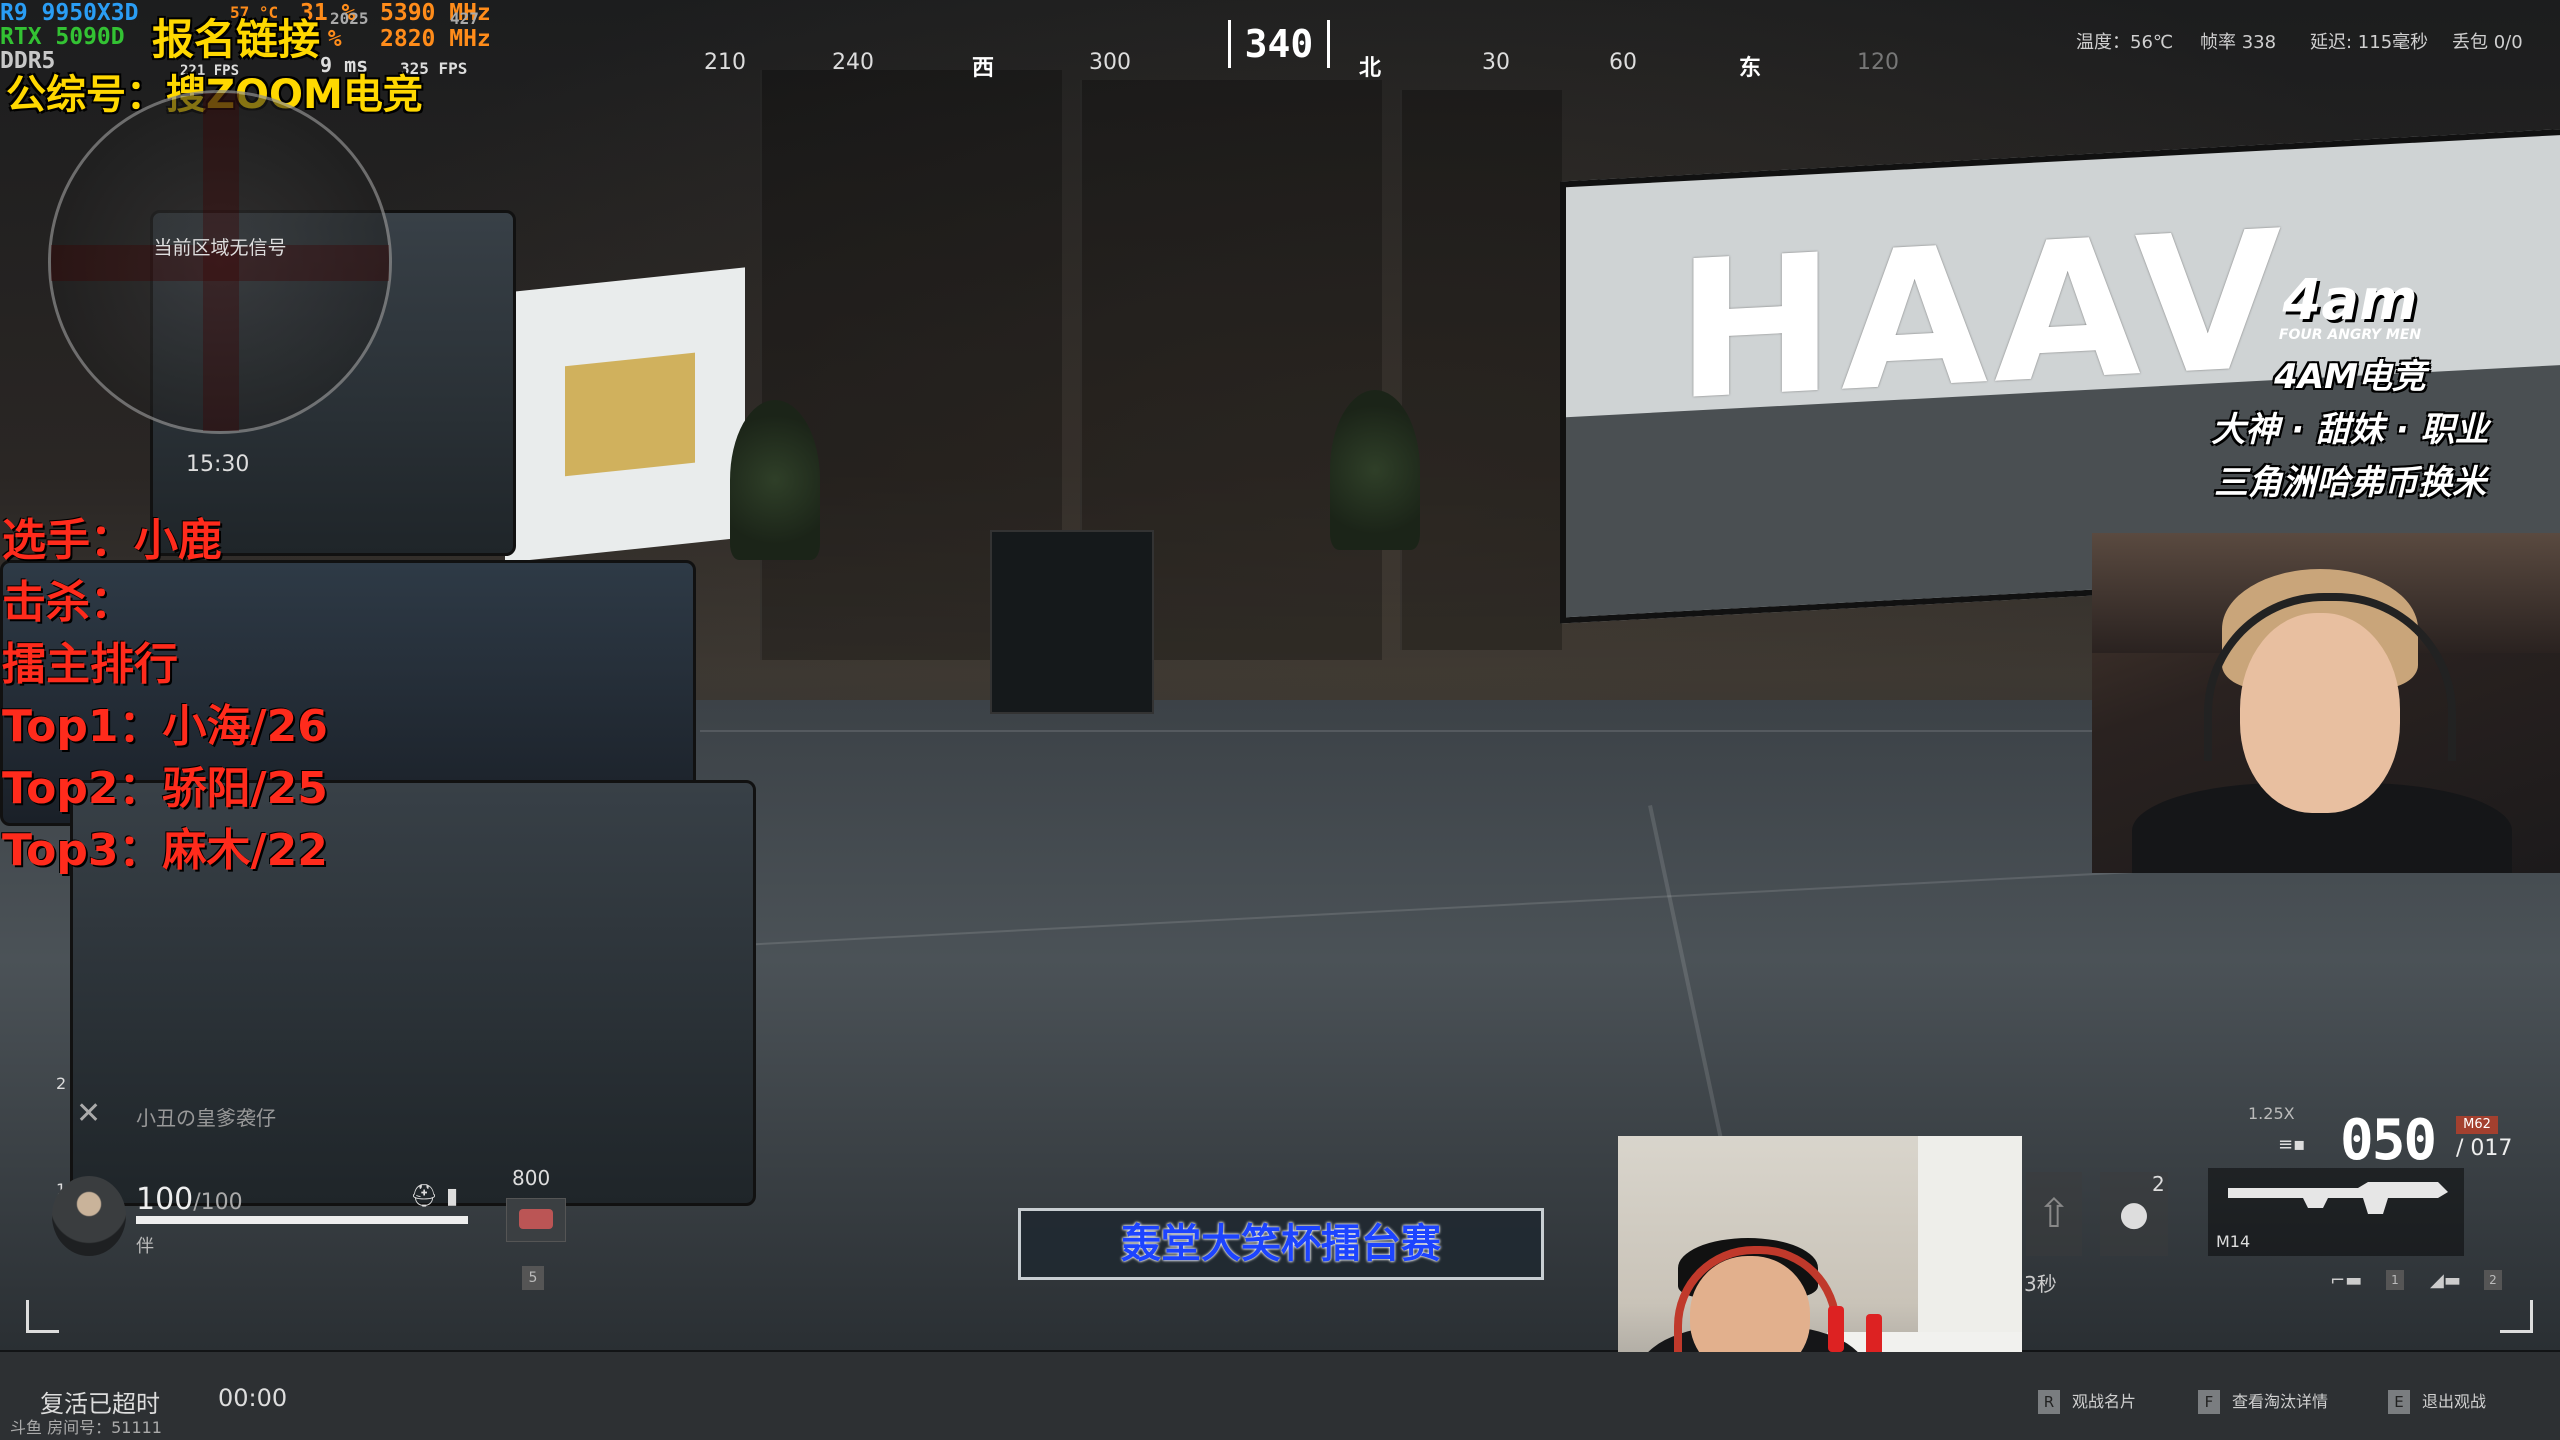 This screenshot has height=1440, width=2560. I want to click on tournament-title: 轰堂大笑杯擂台赛, so click(1281, 1244).